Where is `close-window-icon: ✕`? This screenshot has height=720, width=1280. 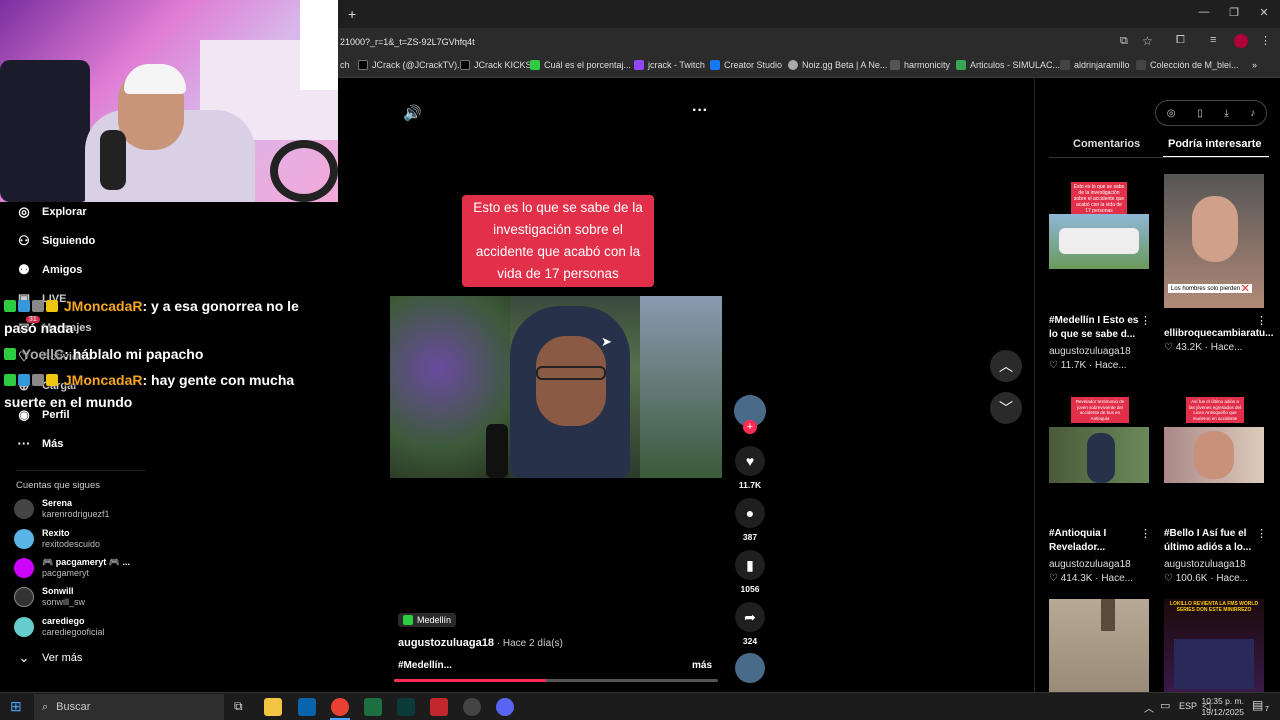 close-window-icon: ✕ is located at coordinates (1264, 12).